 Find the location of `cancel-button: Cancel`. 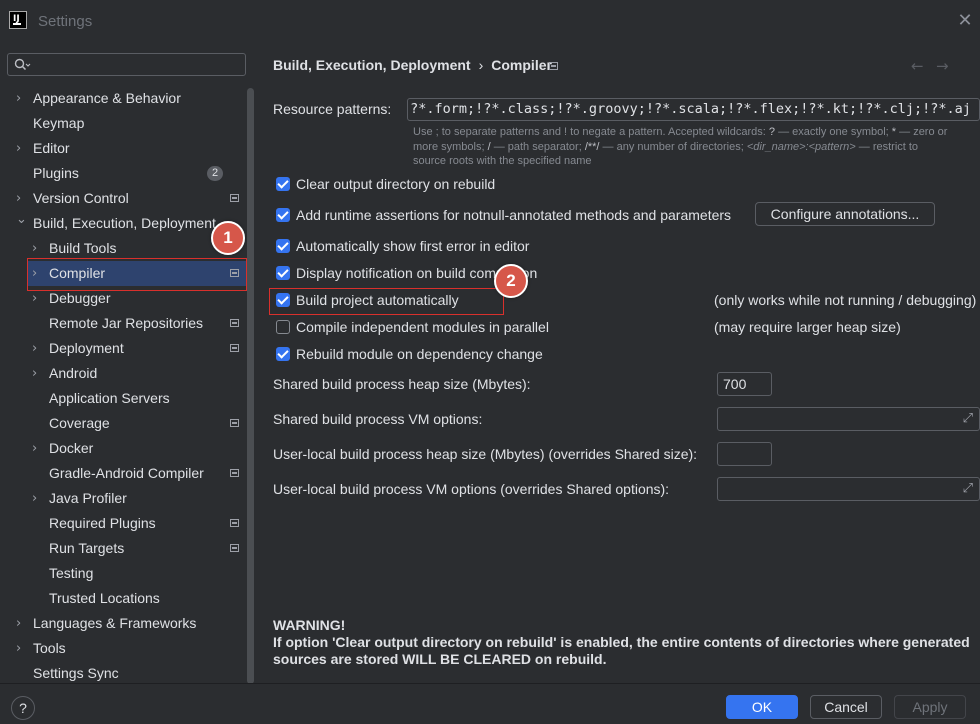

cancel-button: Cancel is located at coordinates (846, 707).